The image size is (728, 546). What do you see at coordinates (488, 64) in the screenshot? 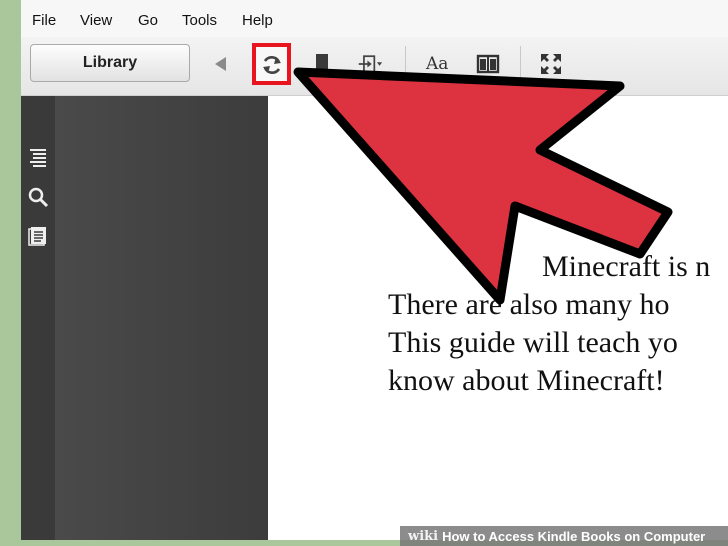
I see `view-mode-icon` at bounding box center [488, 64].